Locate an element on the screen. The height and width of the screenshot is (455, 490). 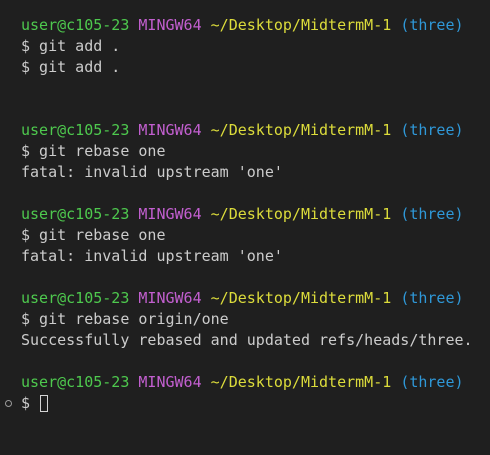
command-decoration-circle-icon is located at coordinates (8, 403).